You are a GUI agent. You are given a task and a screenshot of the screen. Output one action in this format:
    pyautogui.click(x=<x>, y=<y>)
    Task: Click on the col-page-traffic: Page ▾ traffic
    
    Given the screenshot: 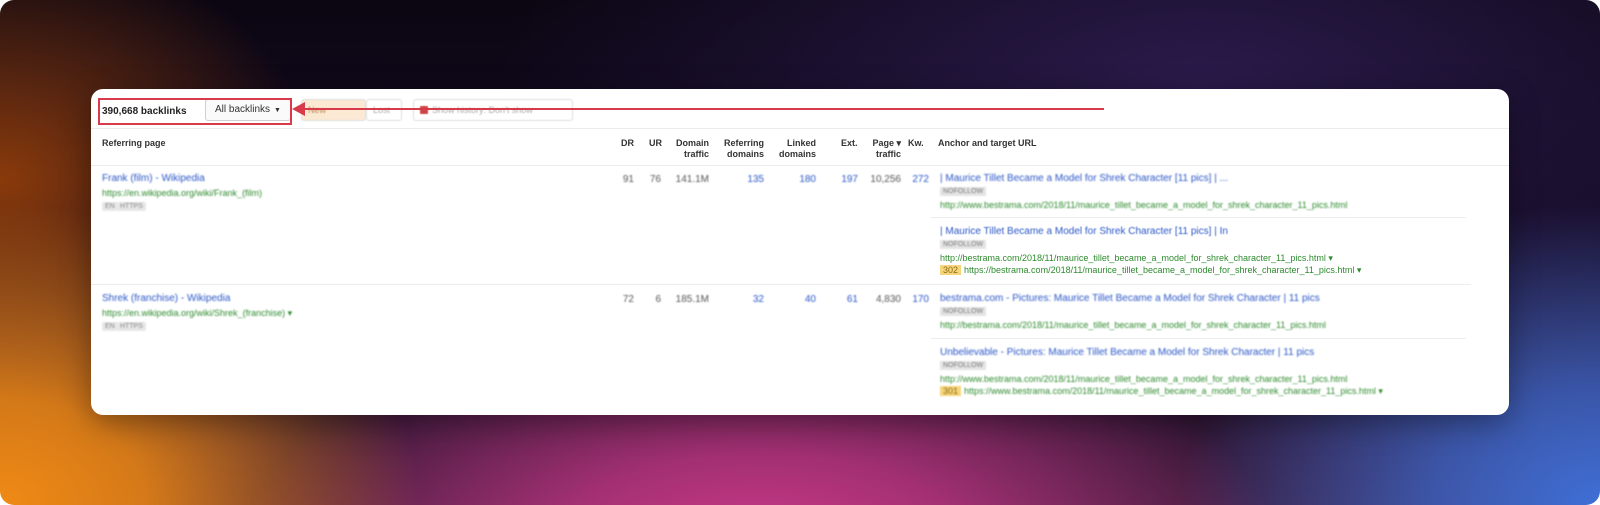 What is the action you would take?
    pyautogui.click(x=881, y=149)
    